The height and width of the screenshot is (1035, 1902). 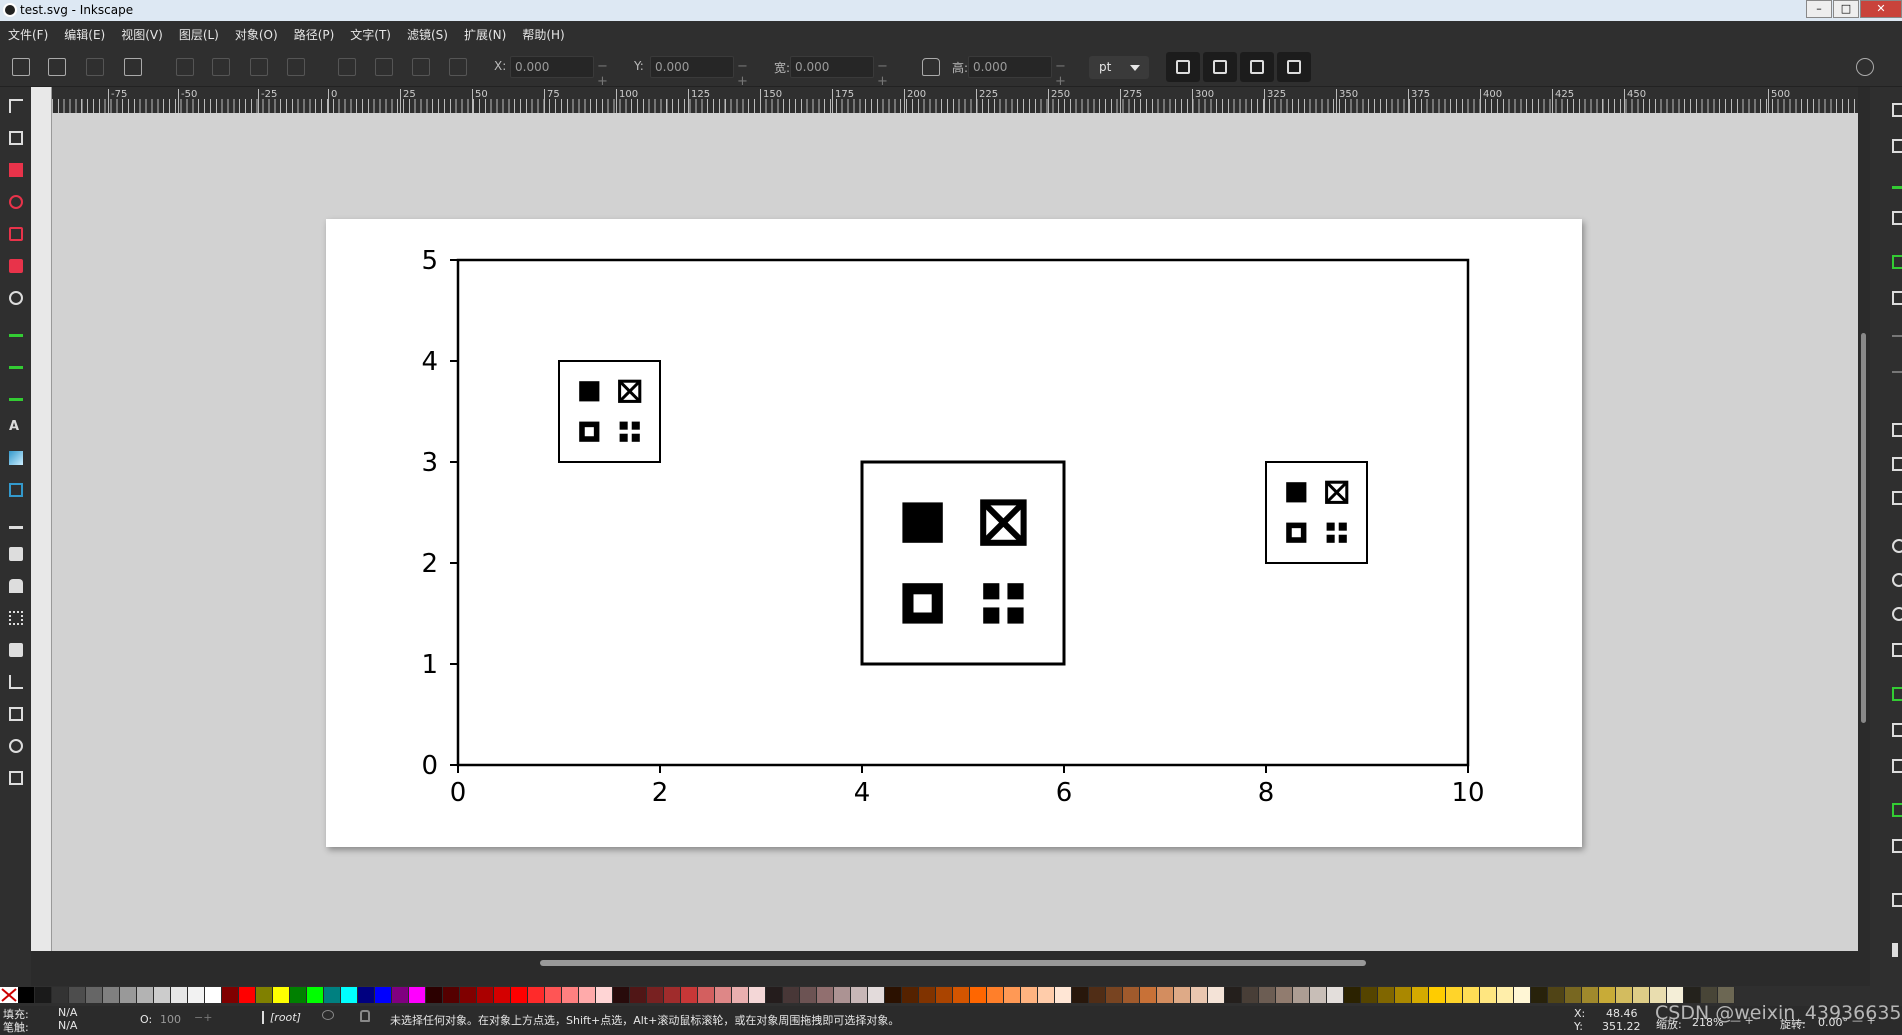 I want to click on menu-filters: 滤镜(S), so click(x=427, y=34).